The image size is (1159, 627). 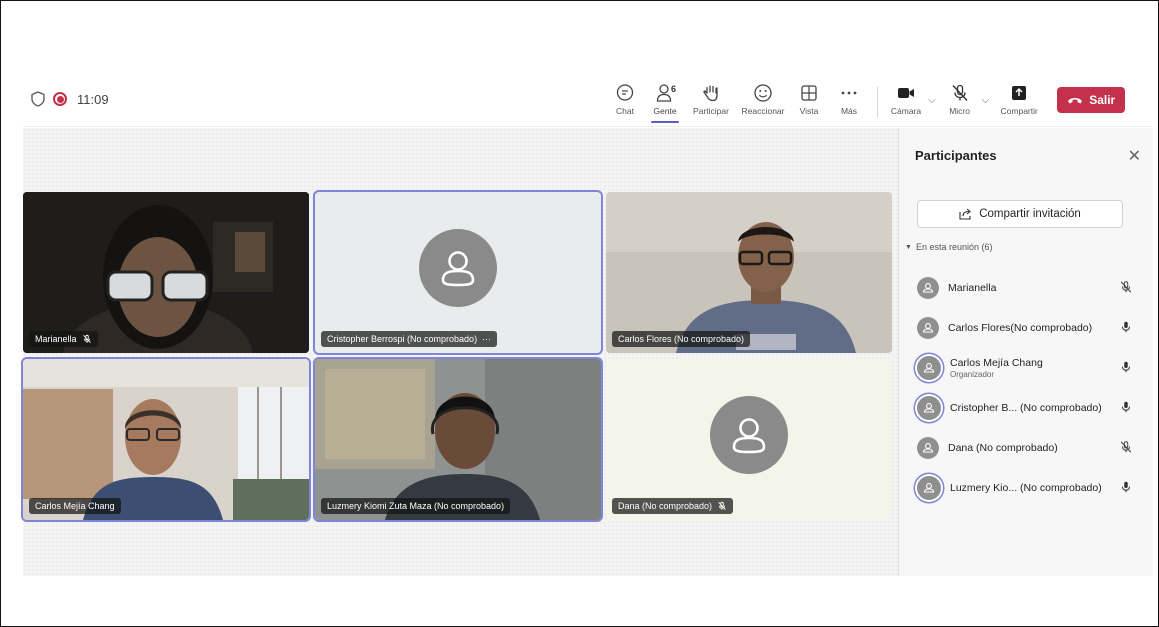 I want to click on participant-name: Carlos Flores(No comprobado), so click(x=1020, y=328).